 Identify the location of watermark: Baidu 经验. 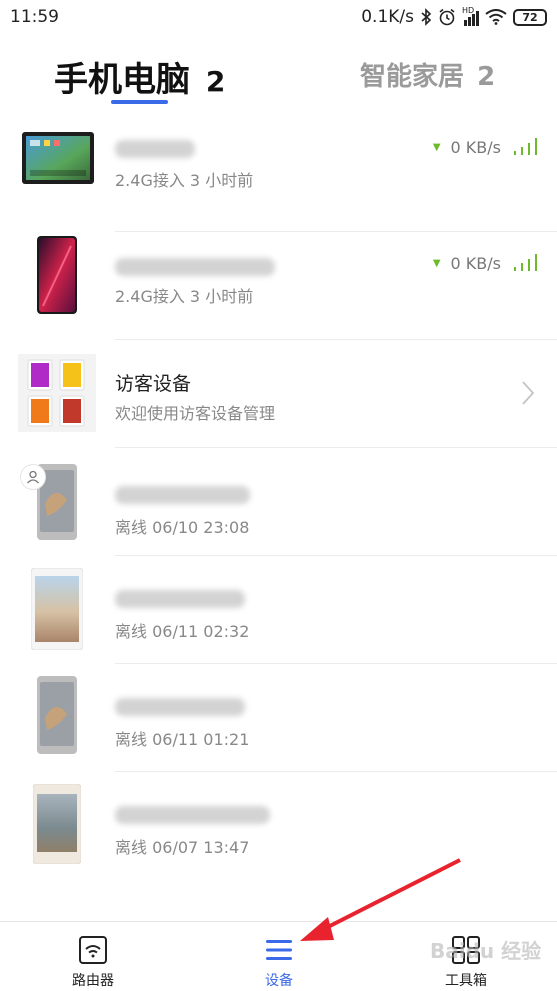
(486, 951).